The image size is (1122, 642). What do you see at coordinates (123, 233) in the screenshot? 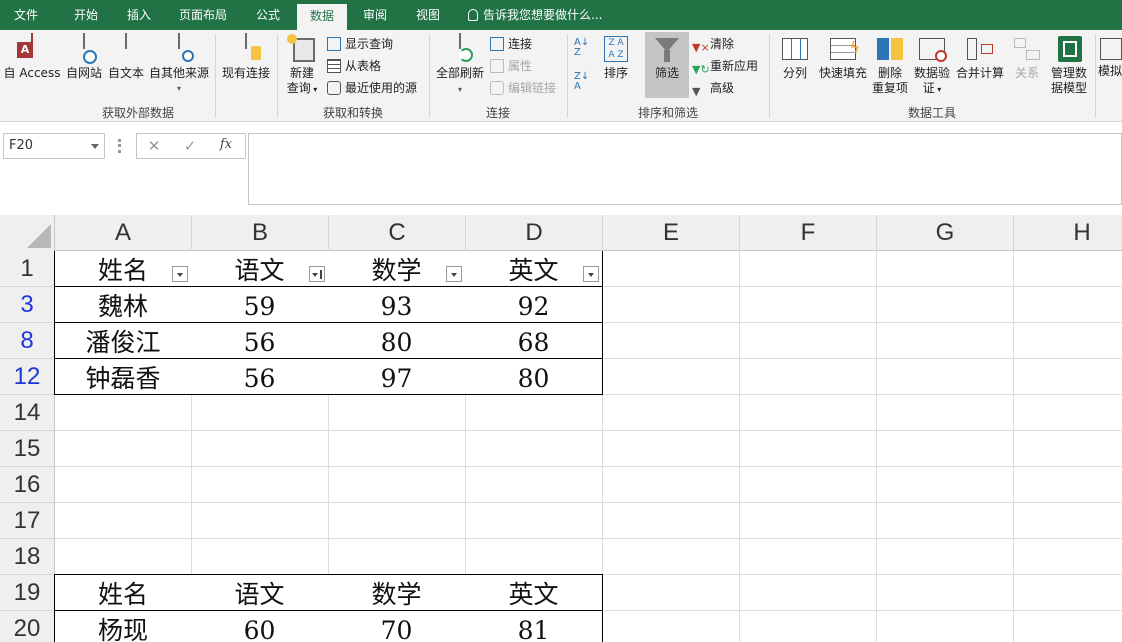
I see `column-header-a: A` at bounding box center [123, 233].